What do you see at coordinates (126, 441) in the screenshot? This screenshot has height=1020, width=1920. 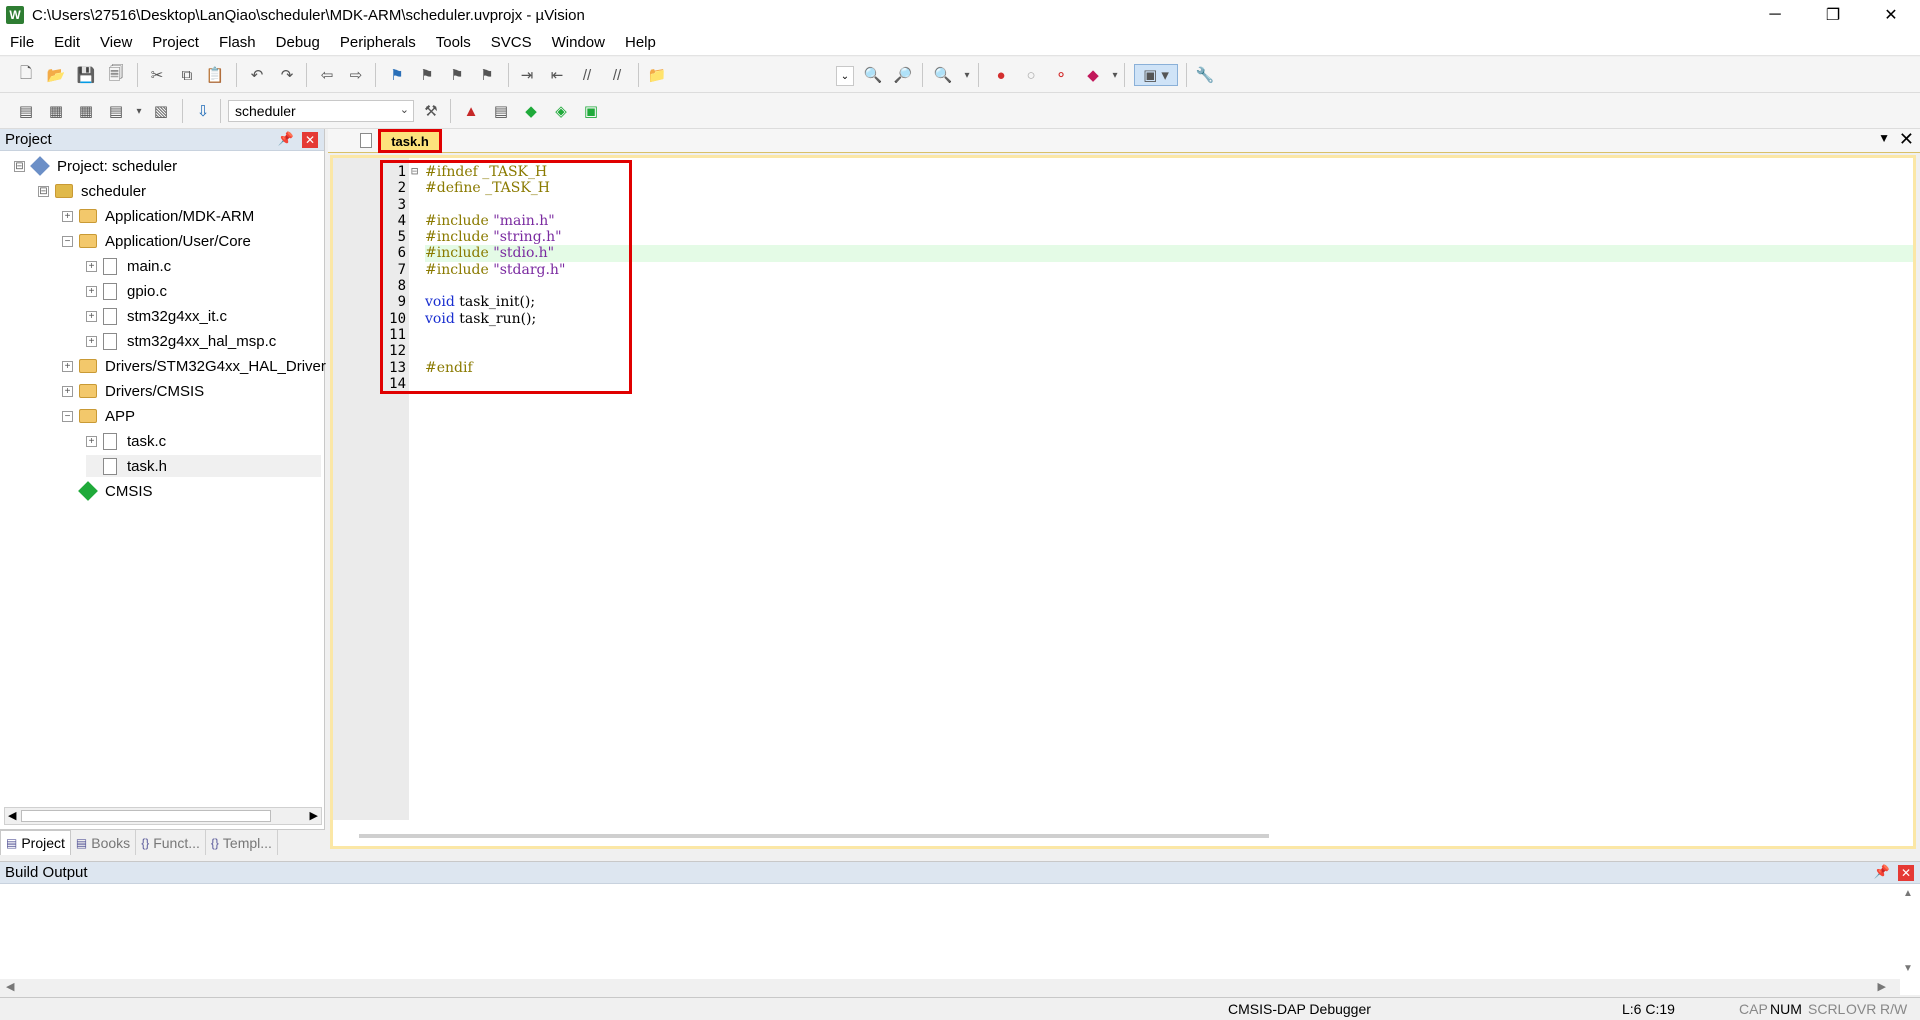 I see `tree-item: + task.c` at bounding box center [126, 441].